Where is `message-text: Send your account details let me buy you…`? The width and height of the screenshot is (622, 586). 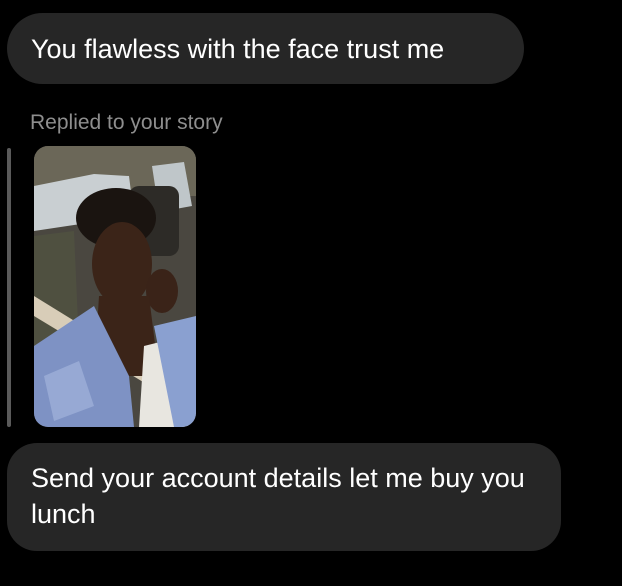
message-text: Send your account details let me buy you… is located at coordinates (278, 496).